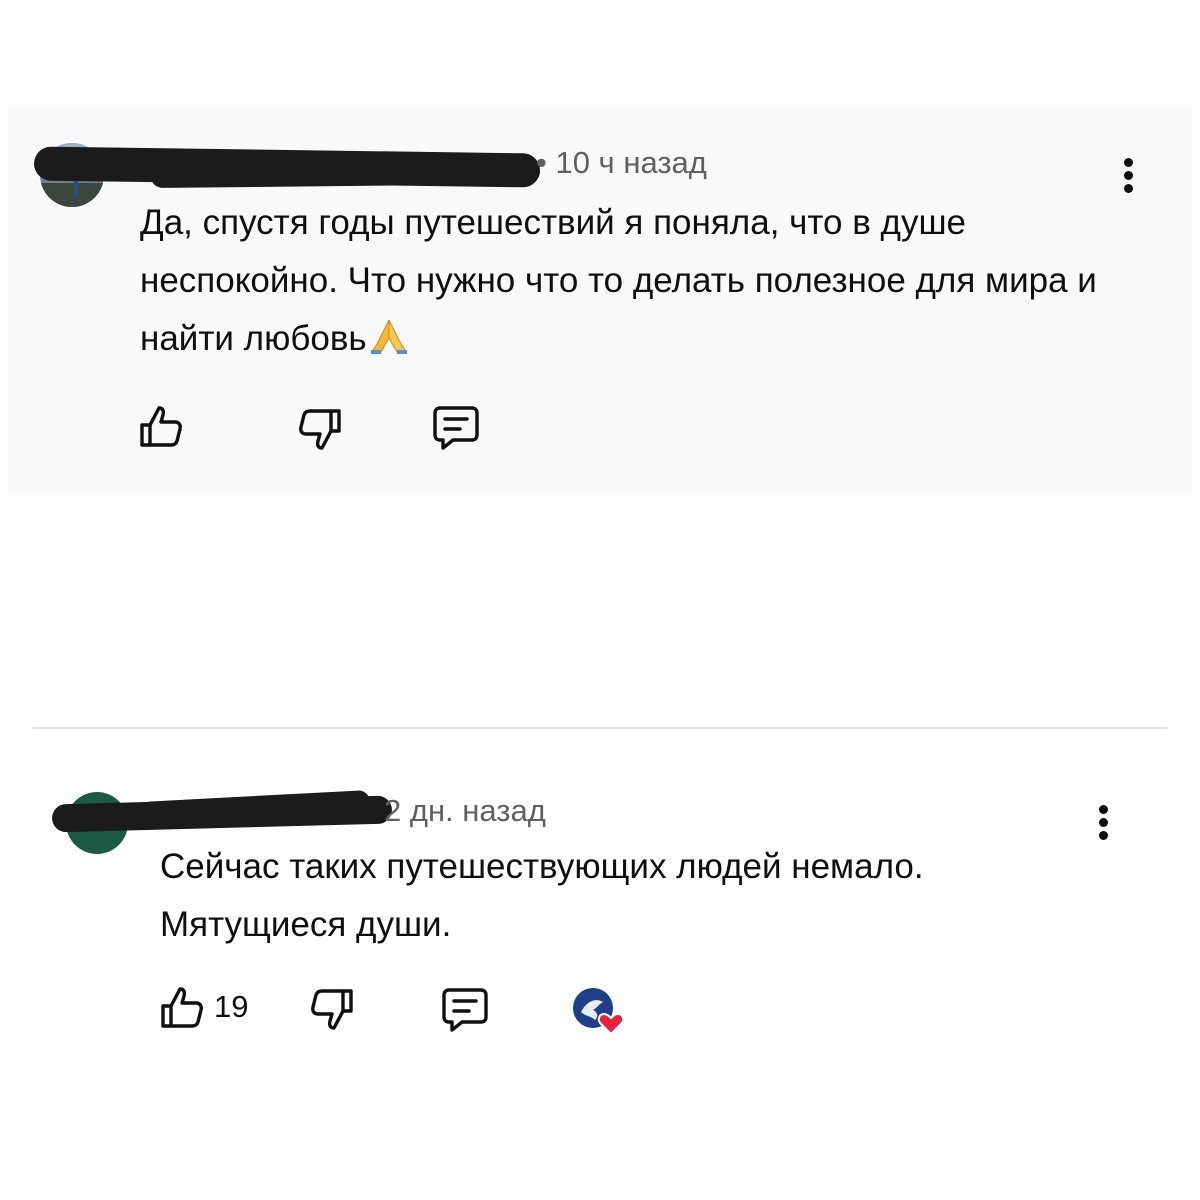  What do you see at coordinates (599, 1012) in the screenshot?
I see `creator-heart-icon` at bounding box center [599, 1012].